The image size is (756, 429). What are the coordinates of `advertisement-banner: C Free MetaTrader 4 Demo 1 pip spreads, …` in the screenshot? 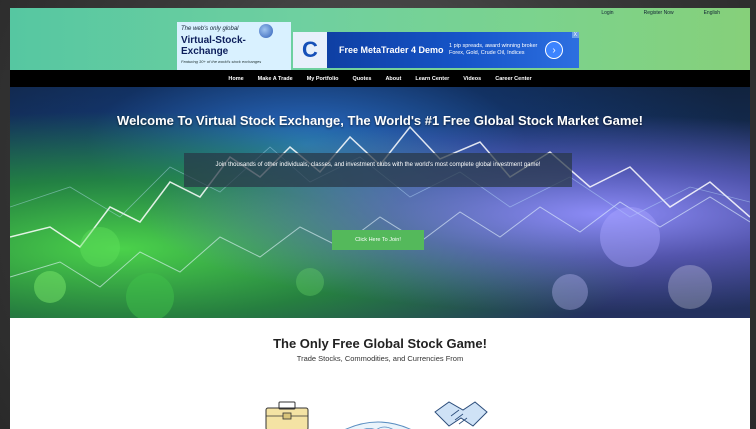 It's located at (436, 50).